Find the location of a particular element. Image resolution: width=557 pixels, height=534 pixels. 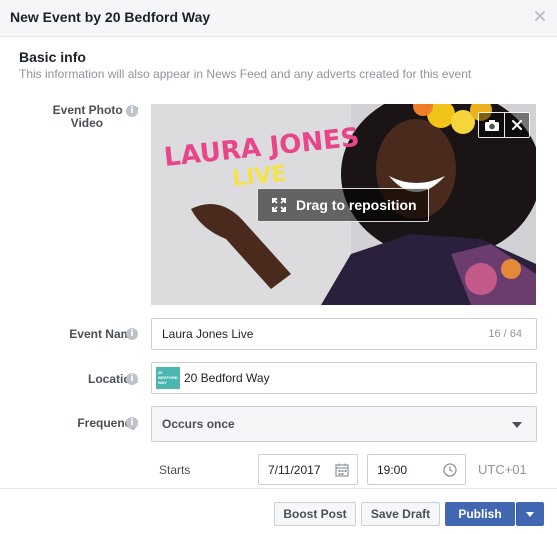

frequency-value: Occurs once is located at coordinates (198, 424).